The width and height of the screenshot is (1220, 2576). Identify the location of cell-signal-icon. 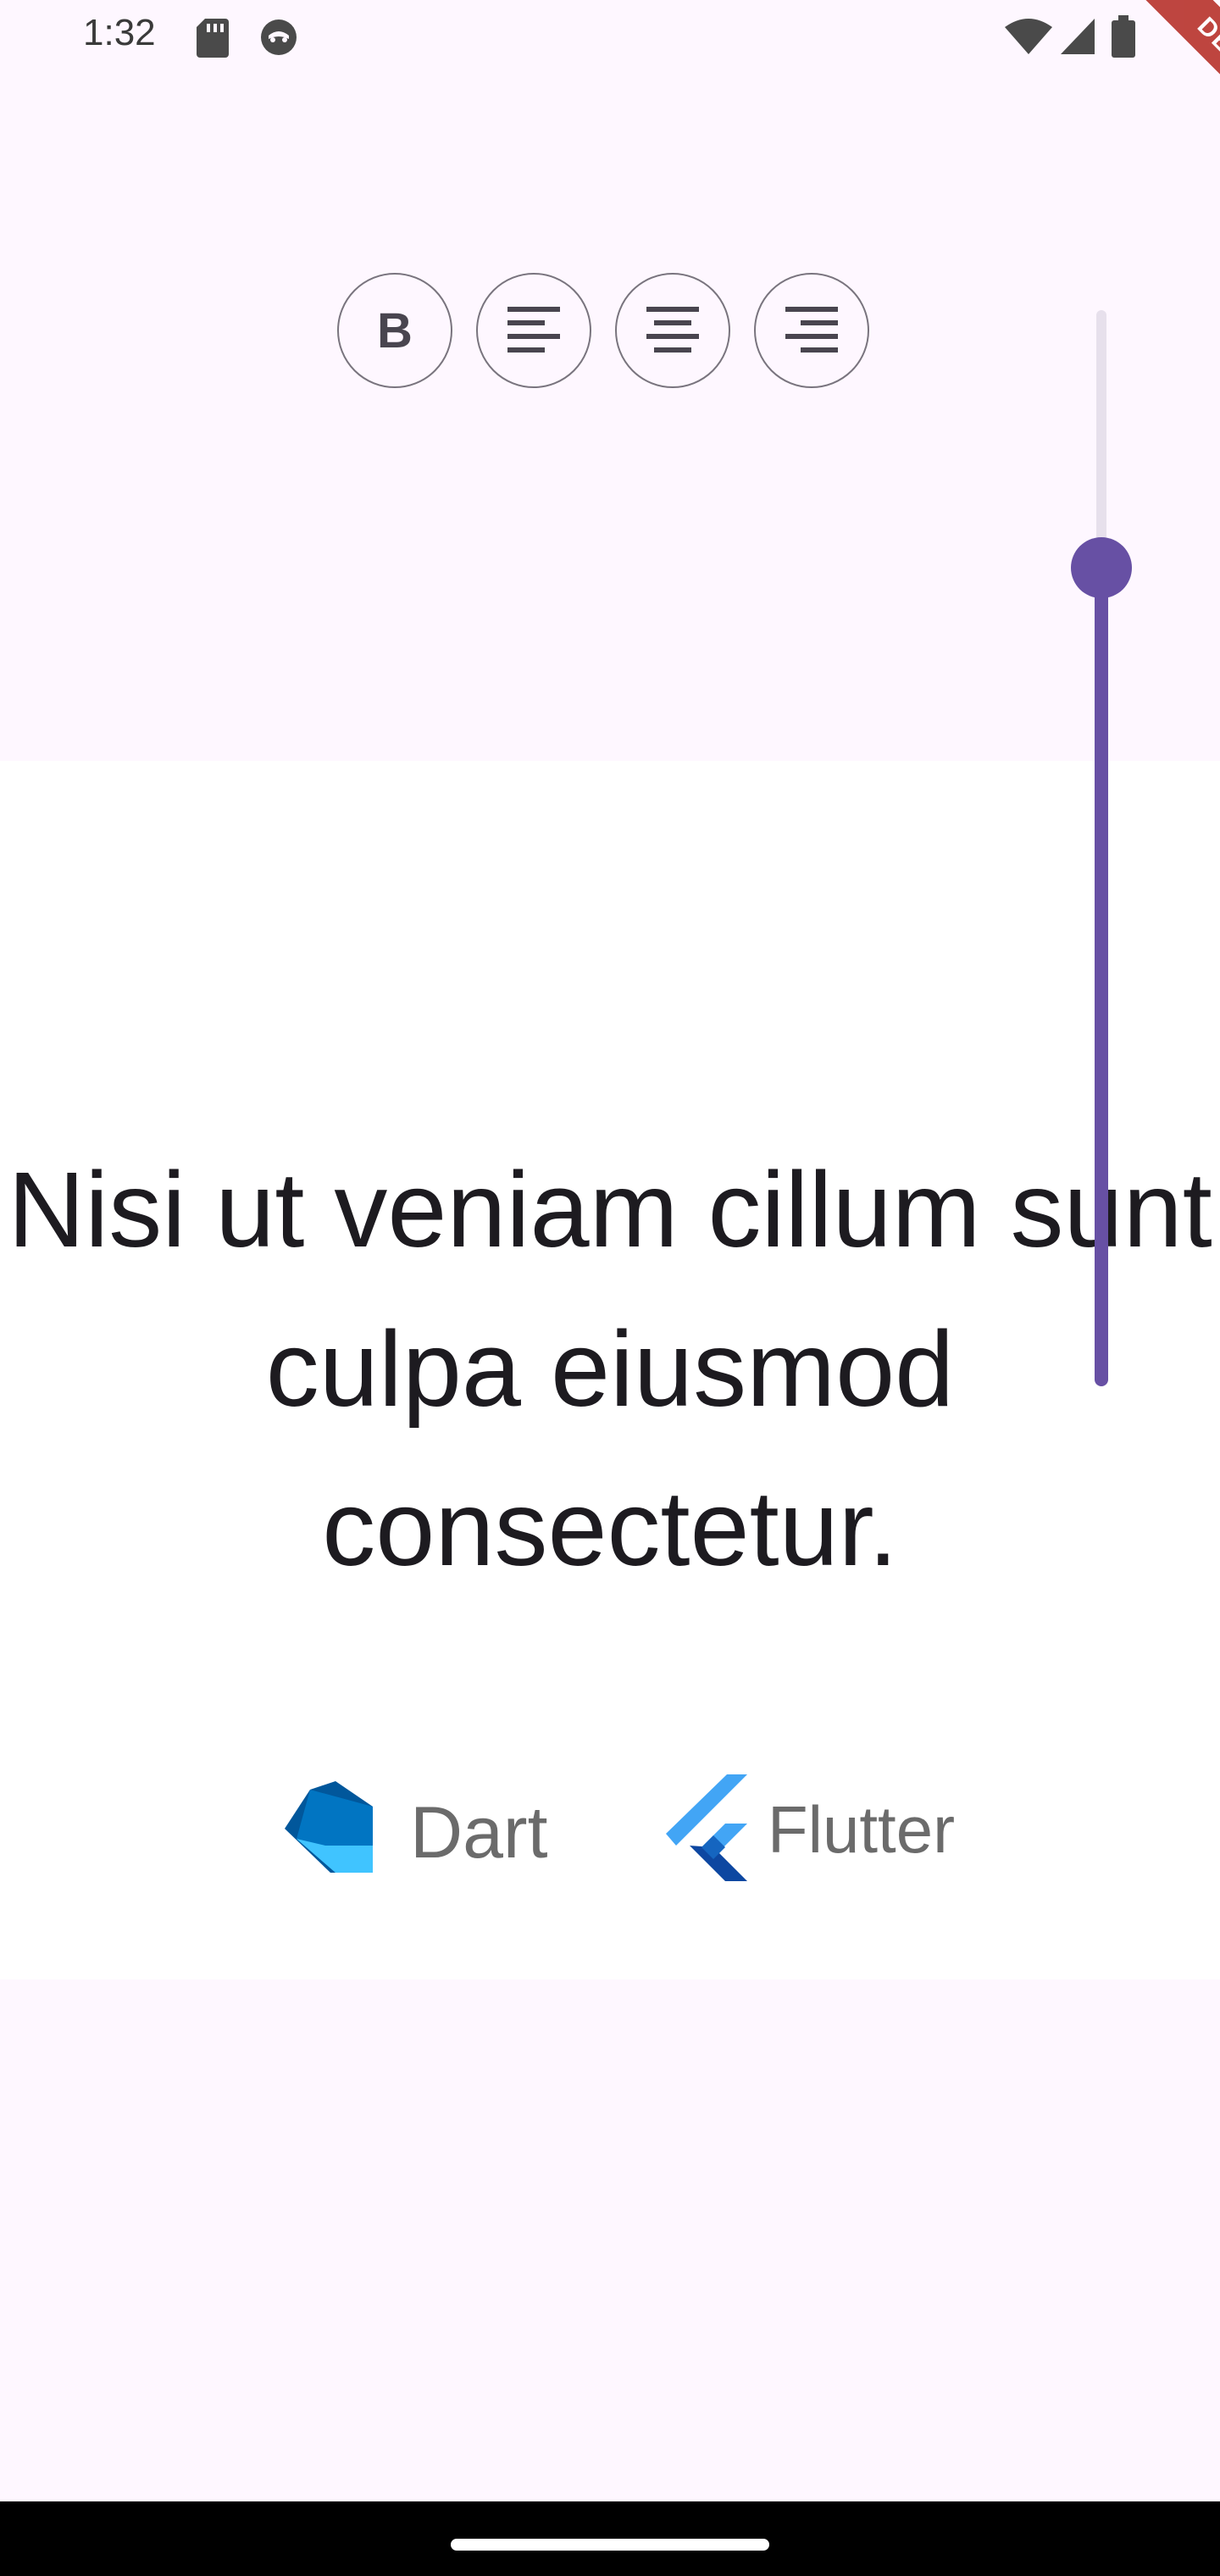
(1078, 36).